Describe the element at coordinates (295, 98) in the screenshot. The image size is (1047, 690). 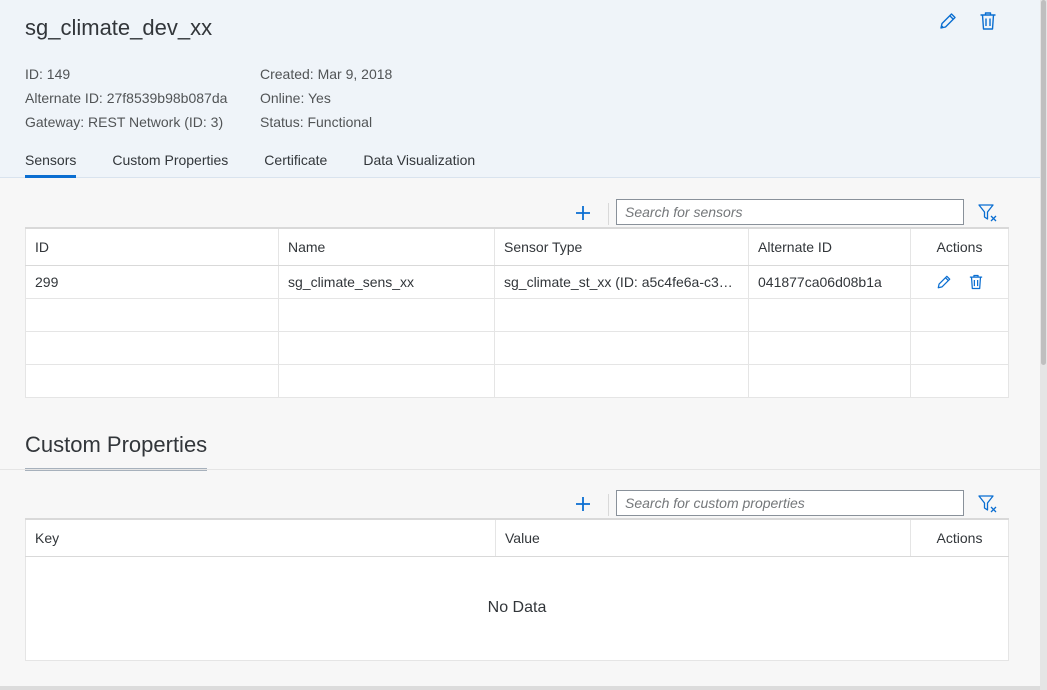
I see `device-online: Online: Yes` at that location.